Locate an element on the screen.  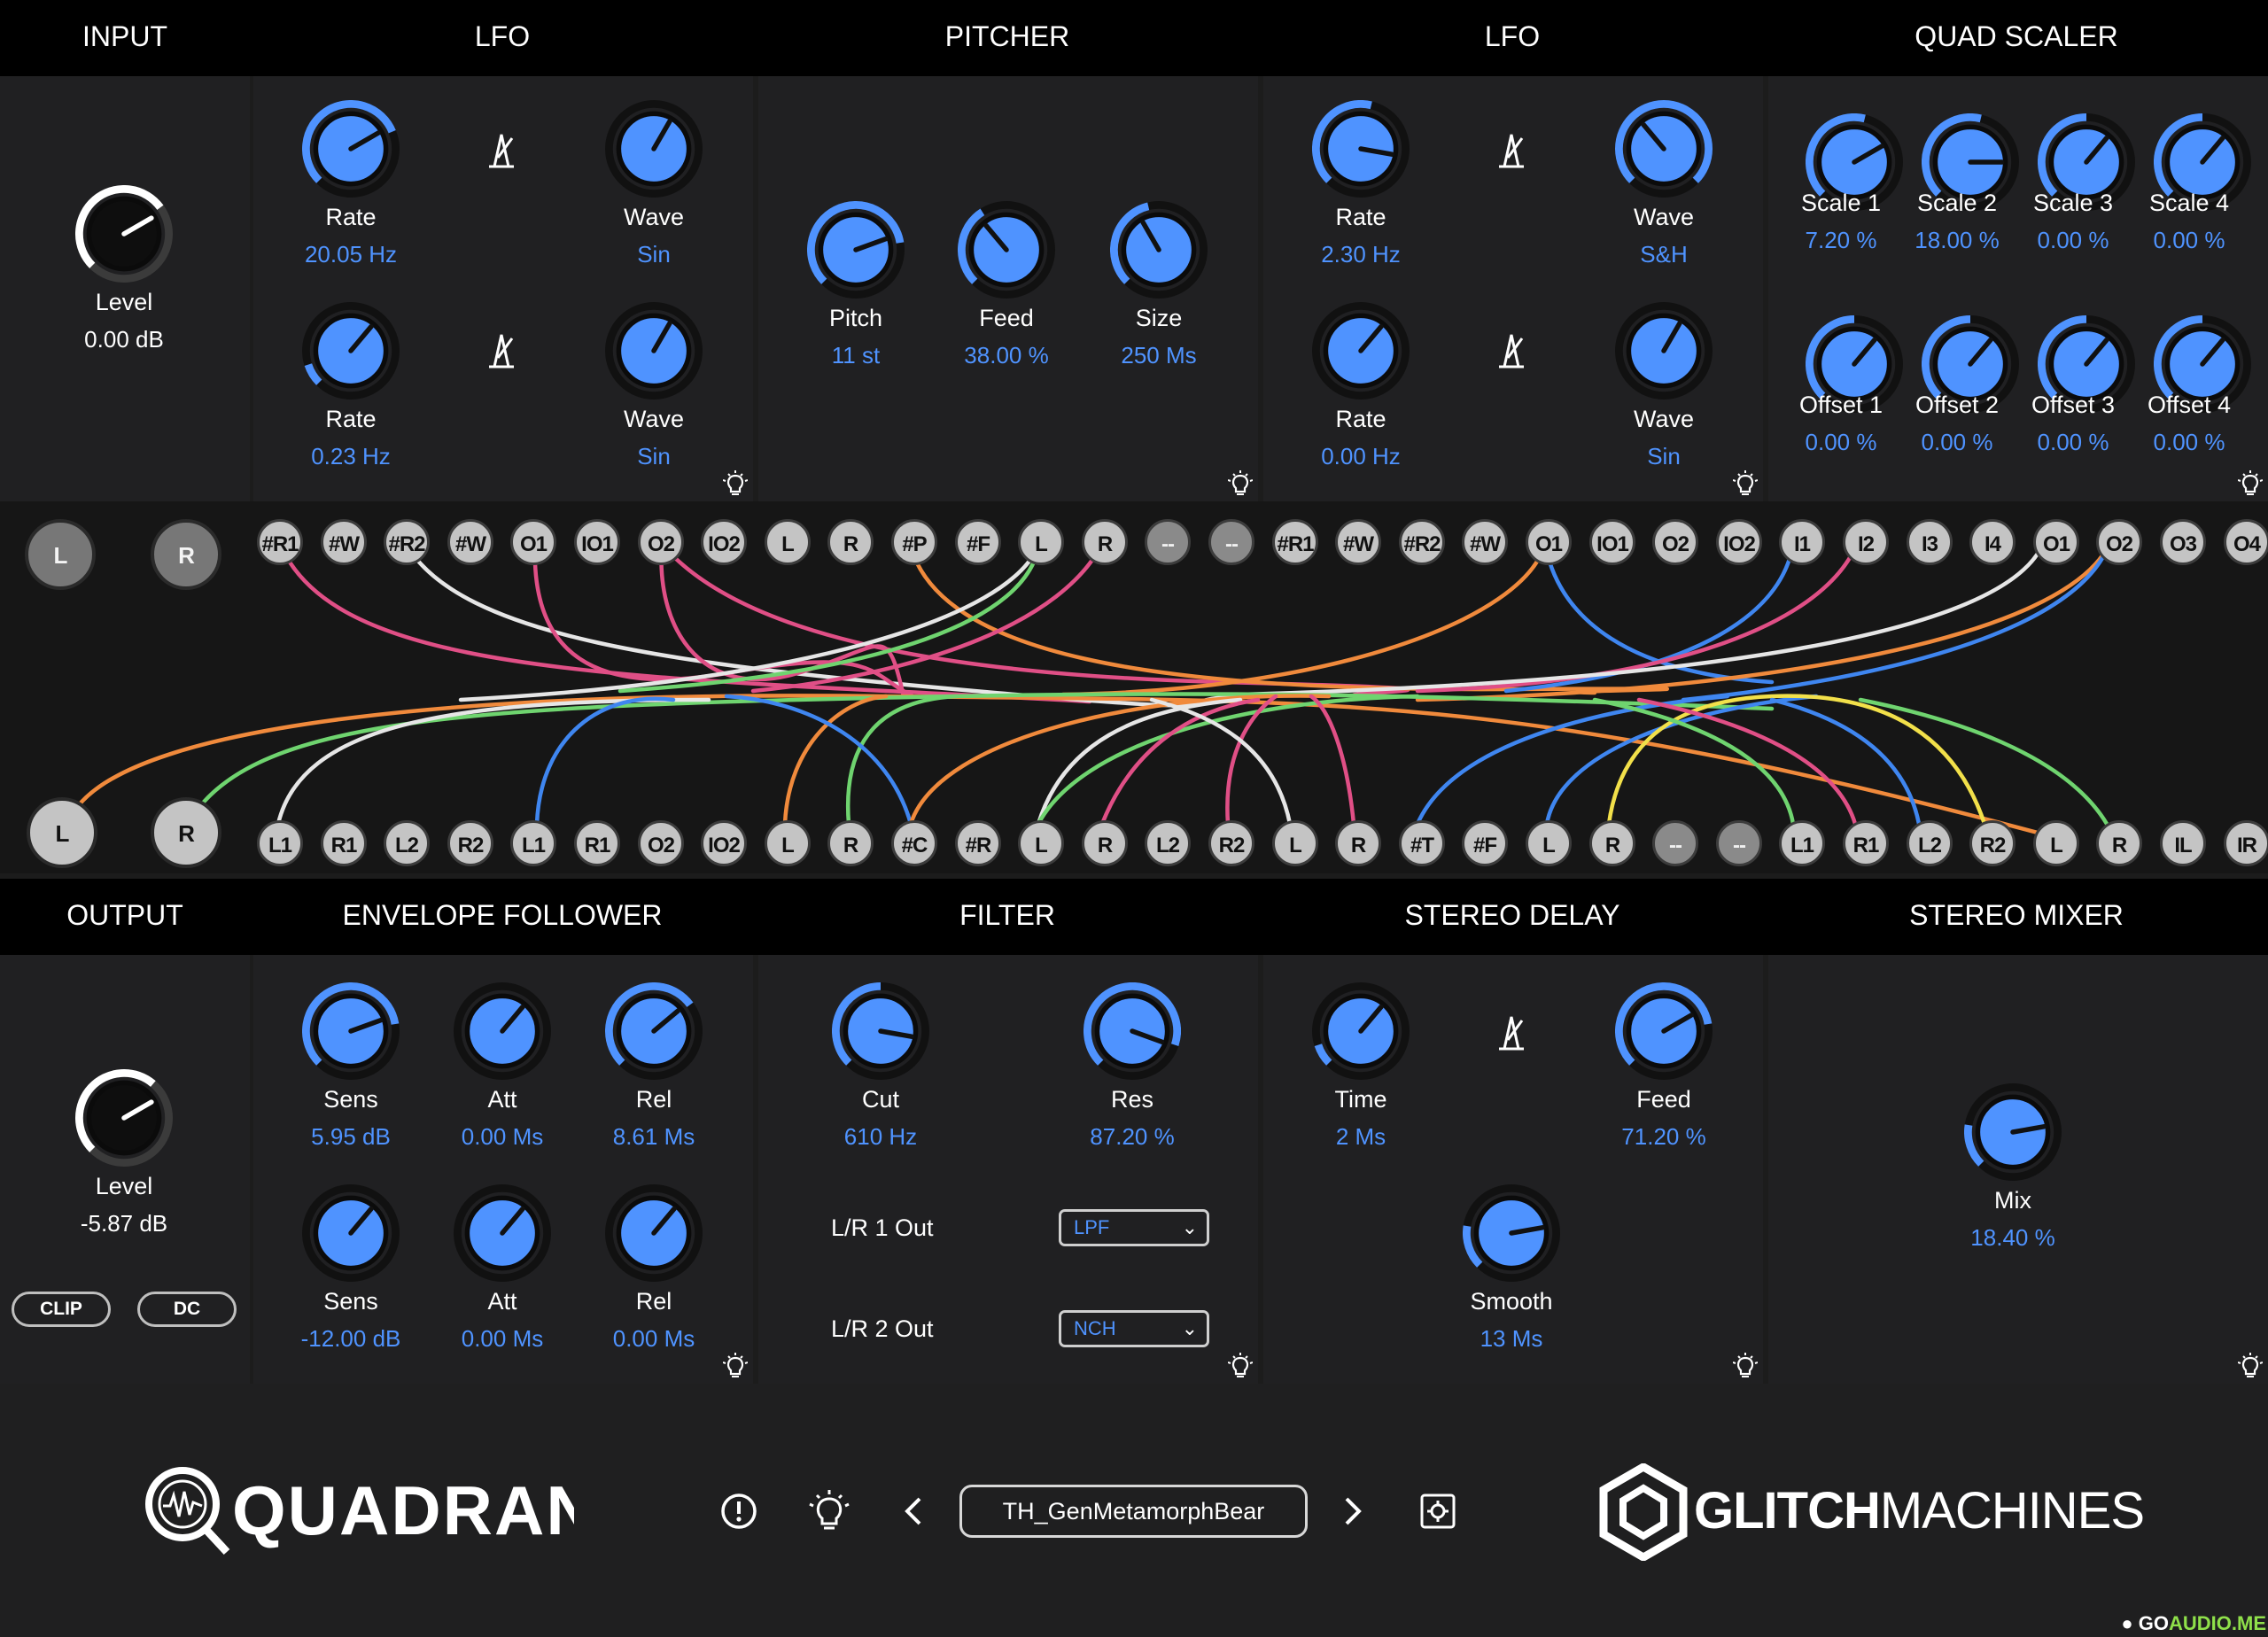
quad-scale2-knob is located at coordinates (1970, 162).